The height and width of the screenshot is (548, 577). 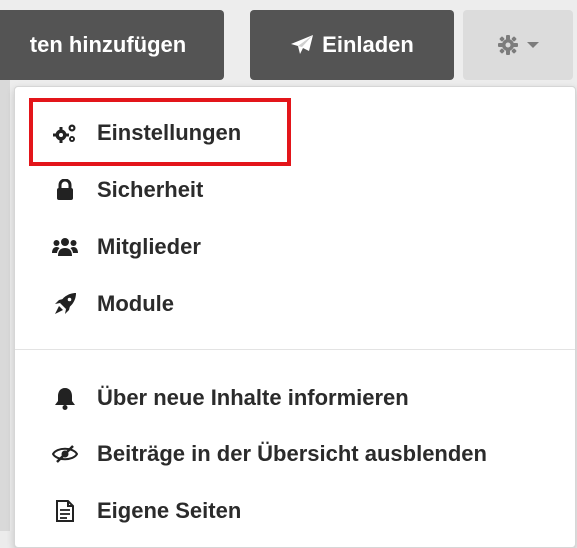 I want to click on menu-item-label: Einstellungen, so click(x=169, y=132).